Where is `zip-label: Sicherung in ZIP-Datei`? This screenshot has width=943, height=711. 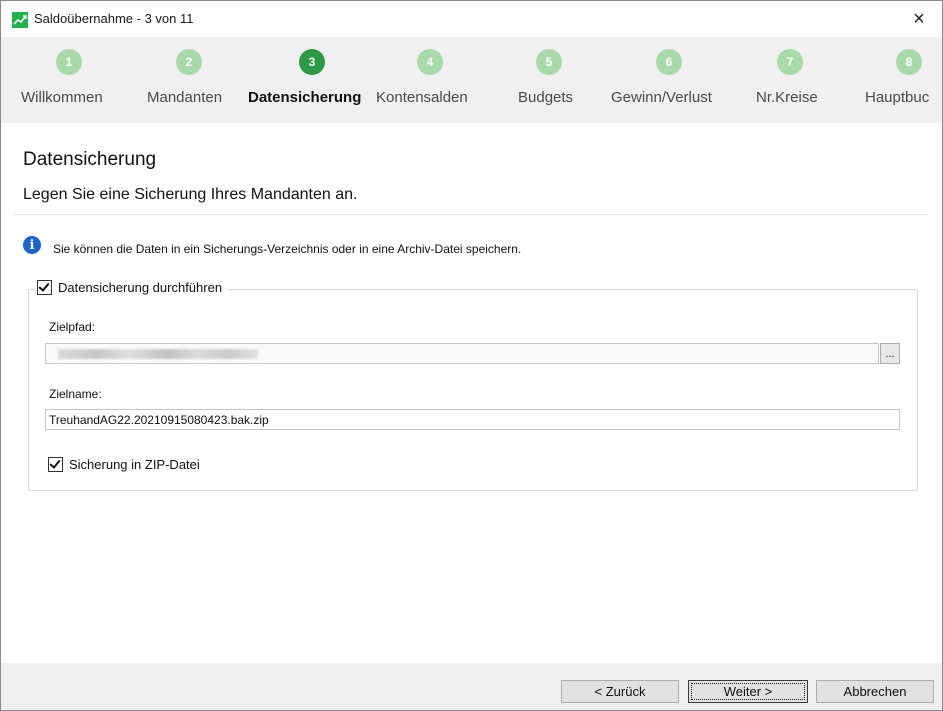 zip-label: Sicherung in ZIP-Datei is located at coordinates (134, 464).